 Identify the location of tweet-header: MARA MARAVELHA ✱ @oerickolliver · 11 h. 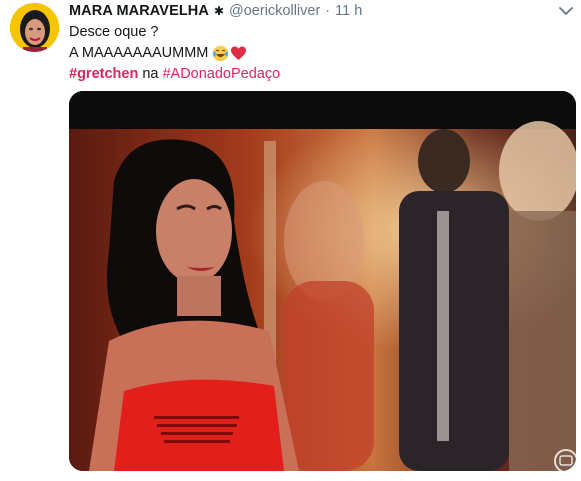
(215, 11).